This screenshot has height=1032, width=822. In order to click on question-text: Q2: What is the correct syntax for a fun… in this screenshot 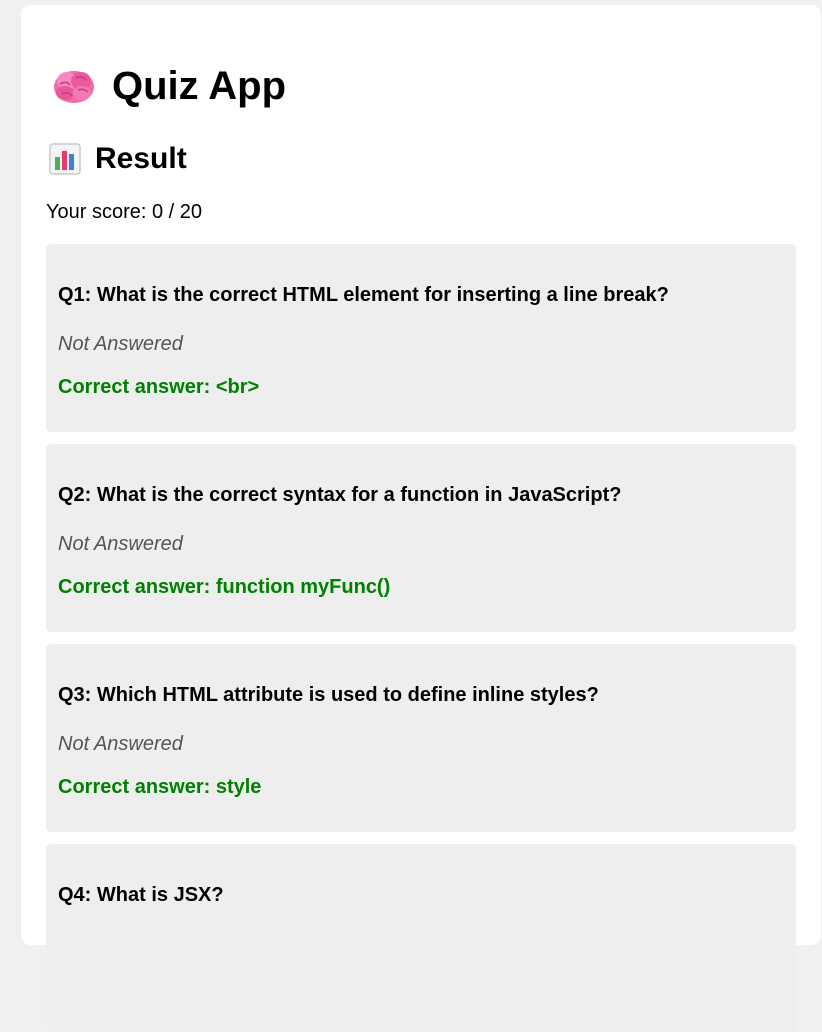, I will do `click(340, 495)`.